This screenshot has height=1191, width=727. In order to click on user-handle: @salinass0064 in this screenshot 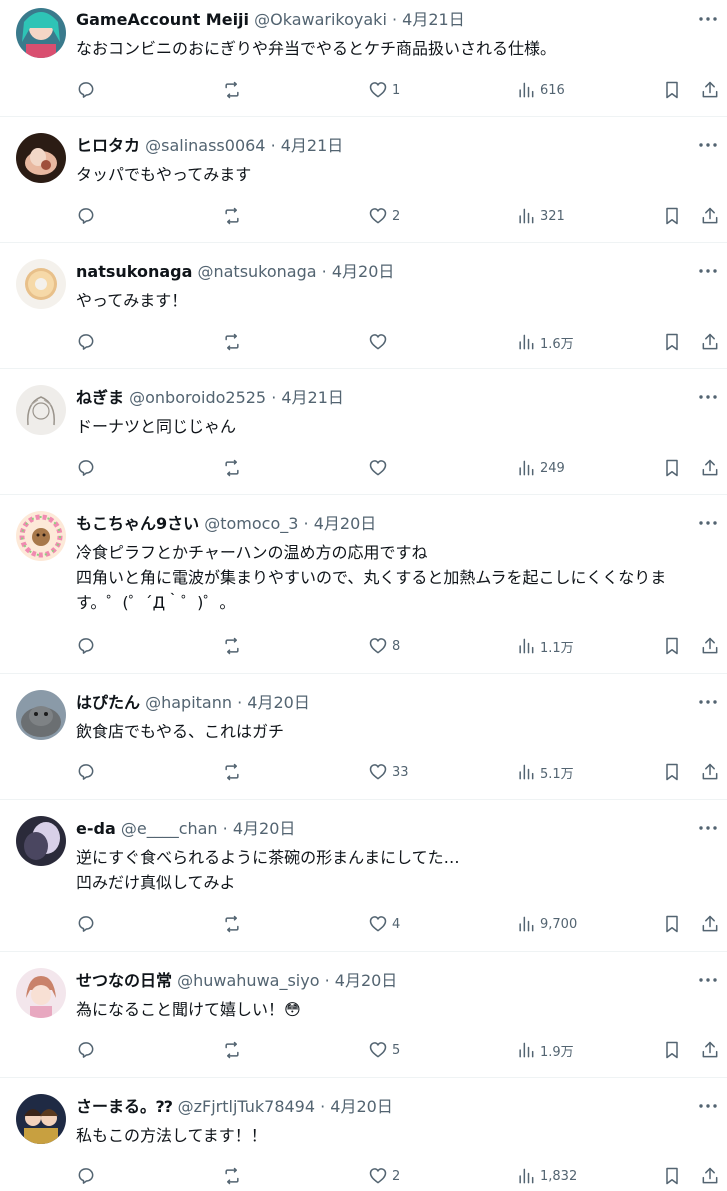, I will do `click(205, 145)`.